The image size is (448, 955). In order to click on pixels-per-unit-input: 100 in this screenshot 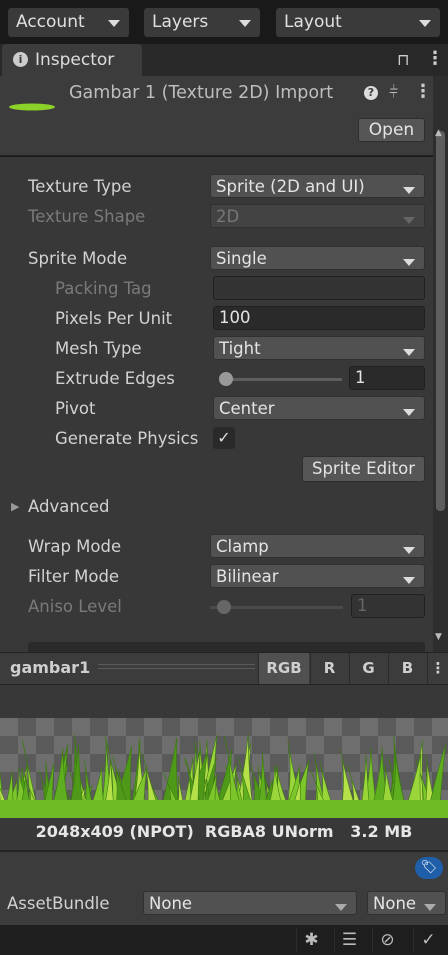, I will do `click(319, 318)`.